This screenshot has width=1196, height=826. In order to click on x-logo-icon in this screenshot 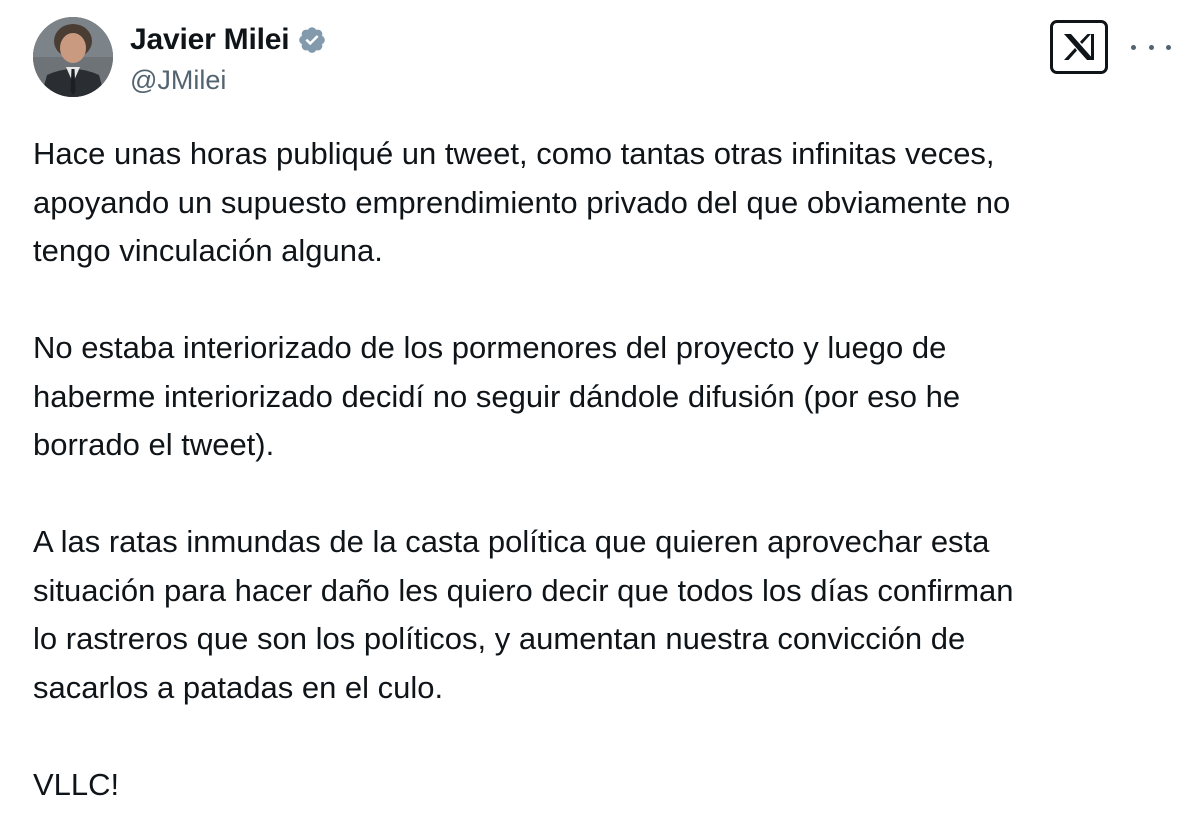, I will do `click(1079, 47)`.